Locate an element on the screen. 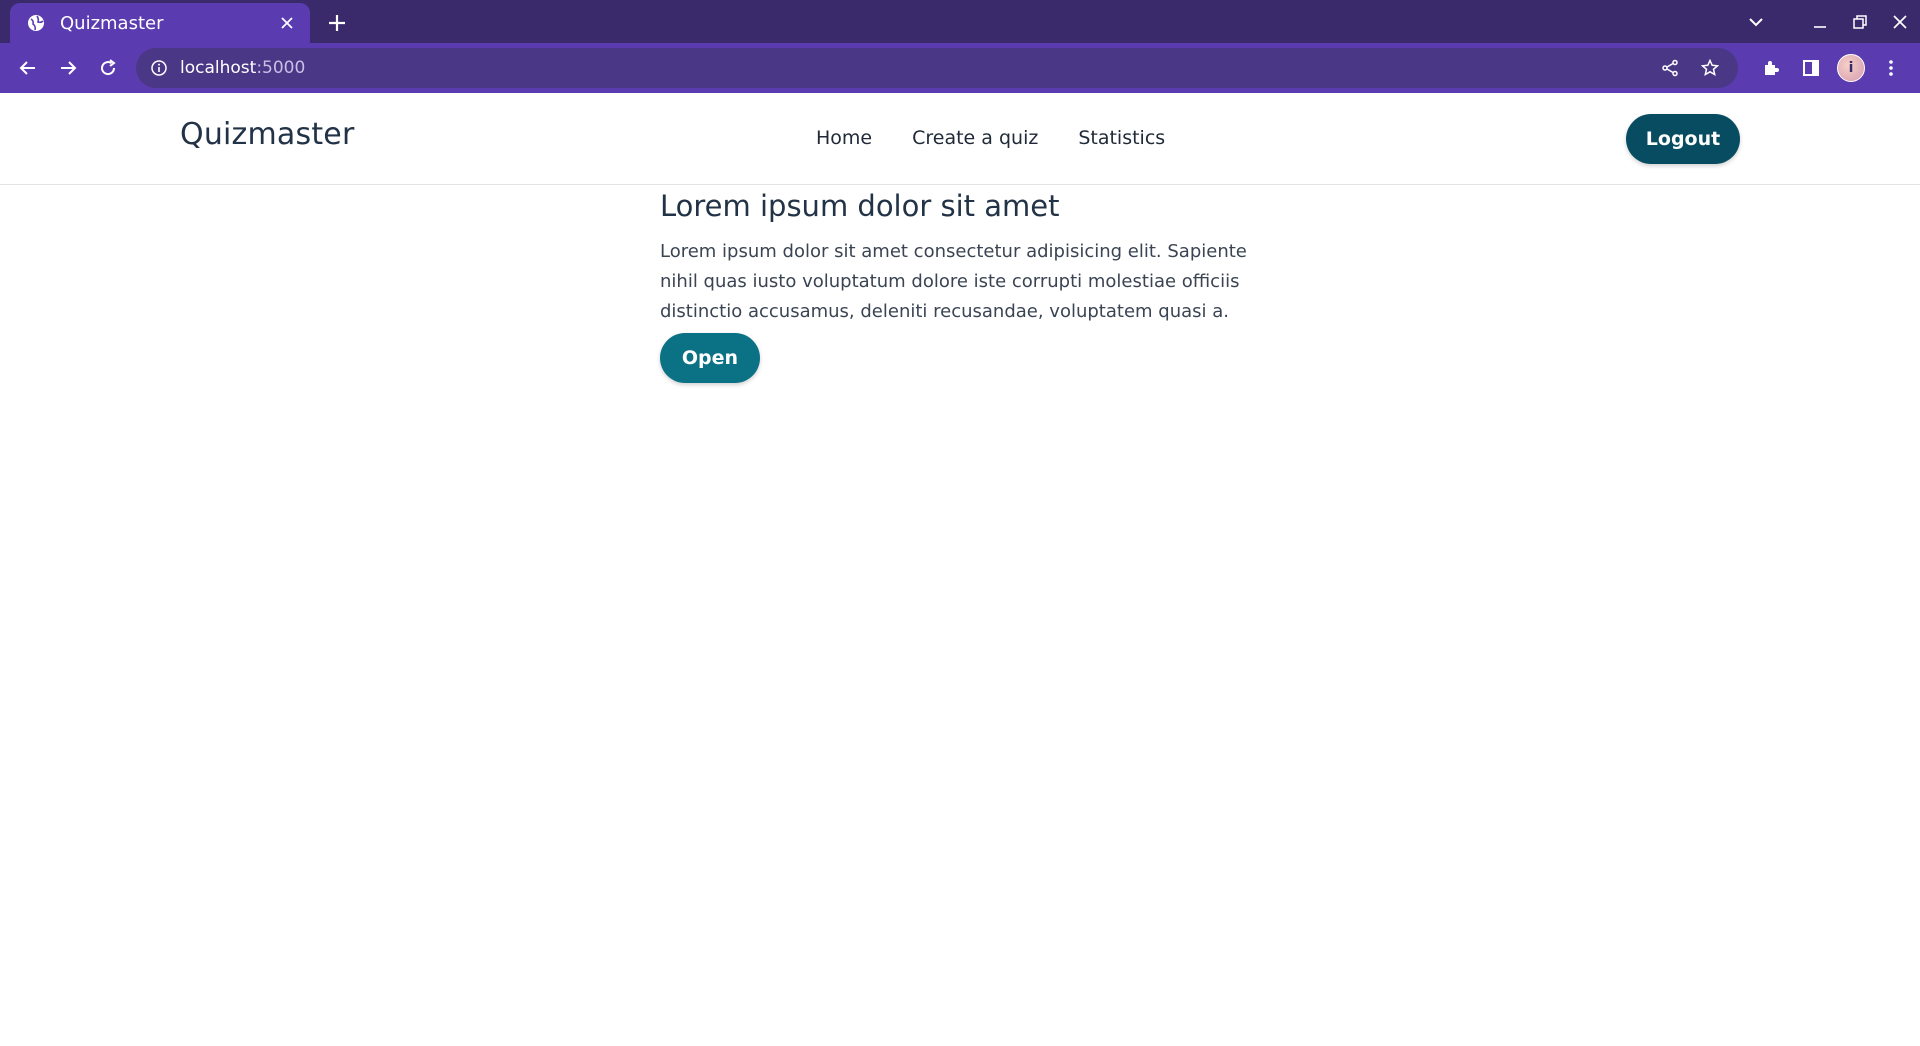  avatar: i is located at coordinates (1851, 68).